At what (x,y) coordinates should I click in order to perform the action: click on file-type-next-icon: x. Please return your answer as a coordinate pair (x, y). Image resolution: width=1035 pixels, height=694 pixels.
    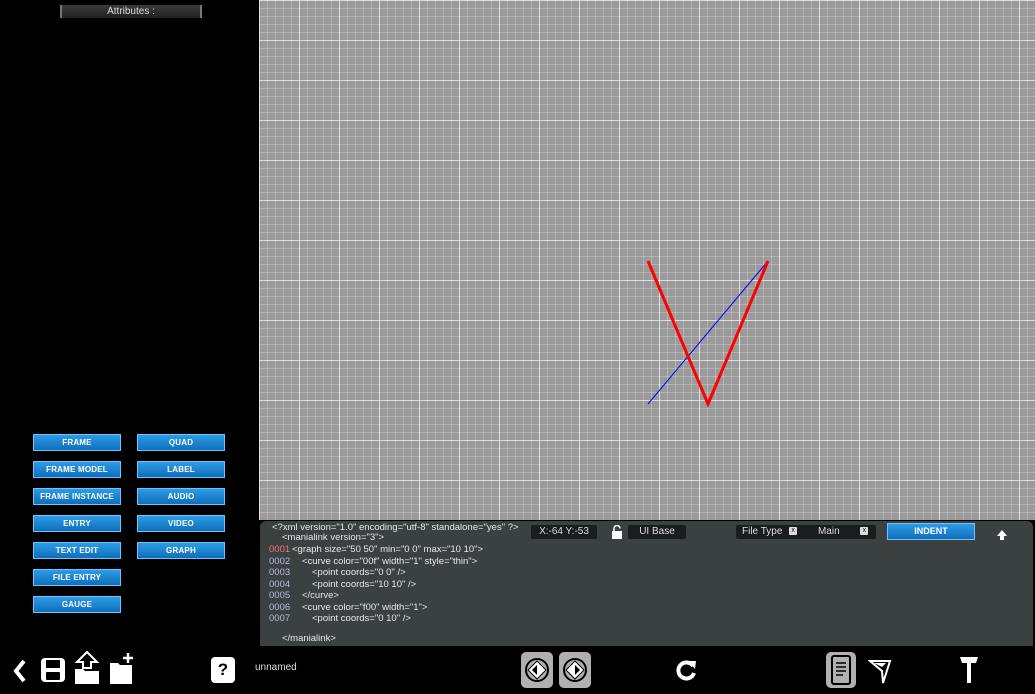
    Looking at the image, I should click on (864, 531).